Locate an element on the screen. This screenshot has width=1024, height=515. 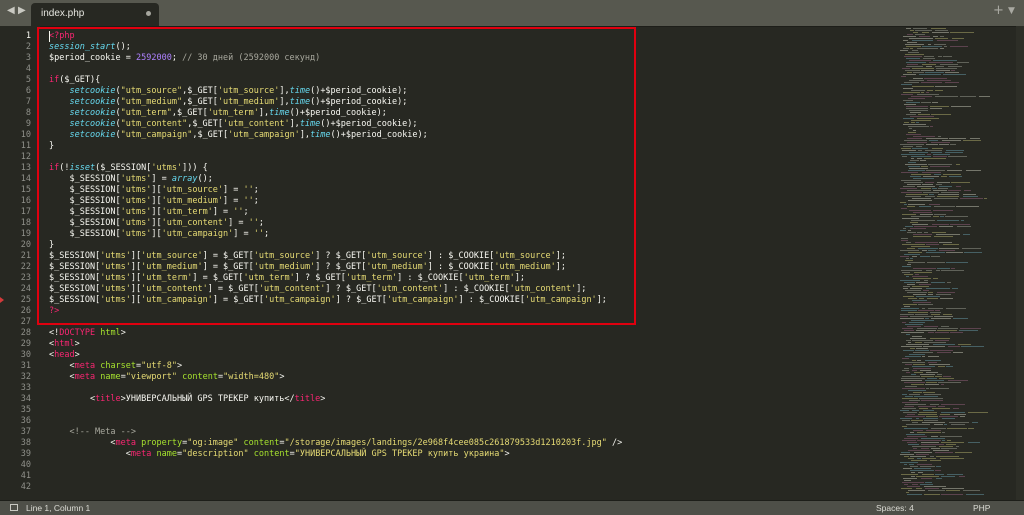
arrow-left-icon: ◀ is located at coordinates (11, 10).